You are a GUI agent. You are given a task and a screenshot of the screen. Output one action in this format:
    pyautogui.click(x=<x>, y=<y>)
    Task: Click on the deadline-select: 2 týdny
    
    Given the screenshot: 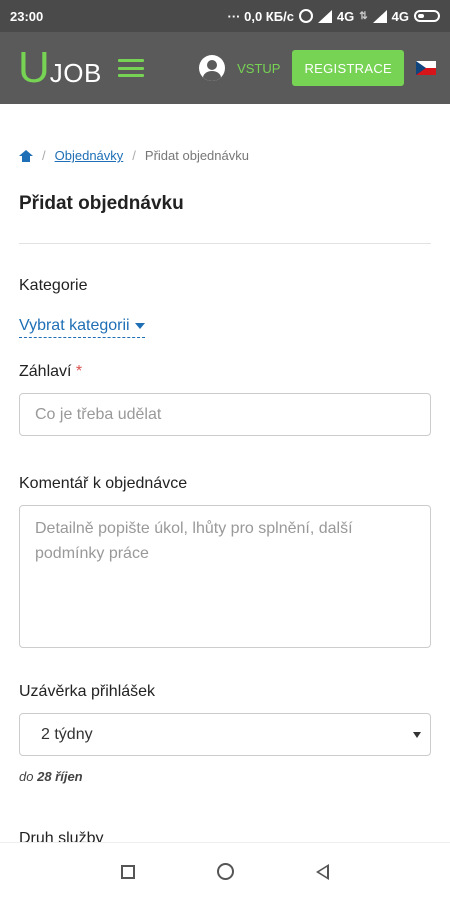 What is the action you would take?
    pyautogui.click(x=225, y=734)
    